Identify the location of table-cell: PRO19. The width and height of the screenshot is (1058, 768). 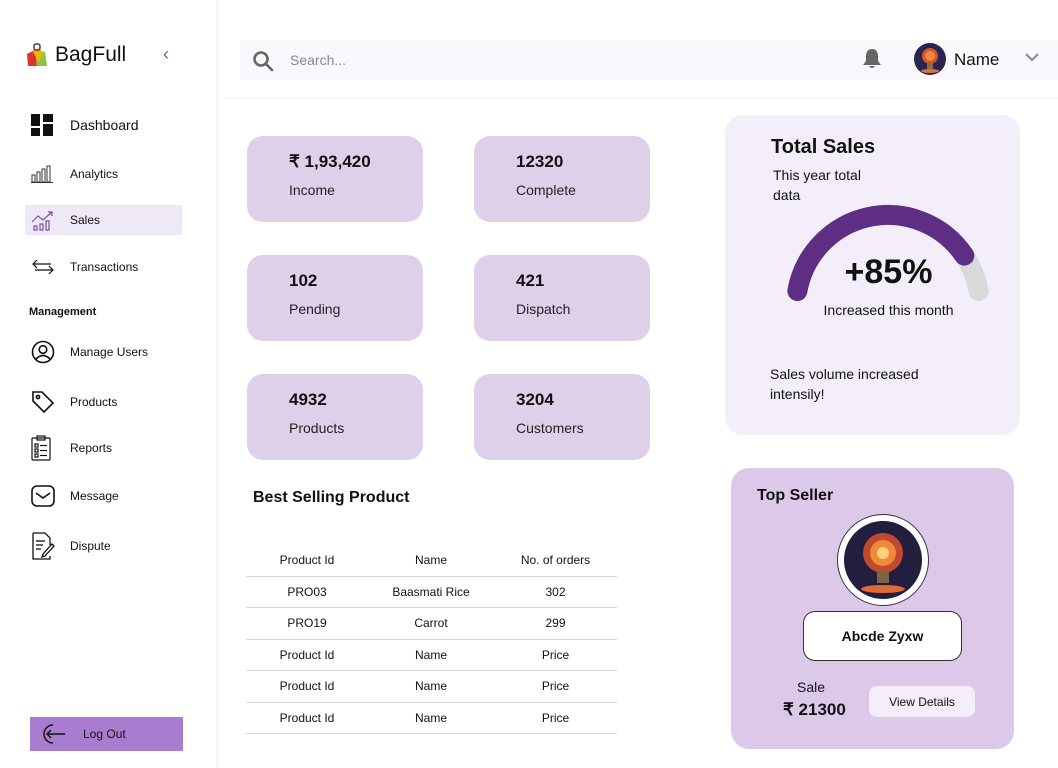
(307, 623).